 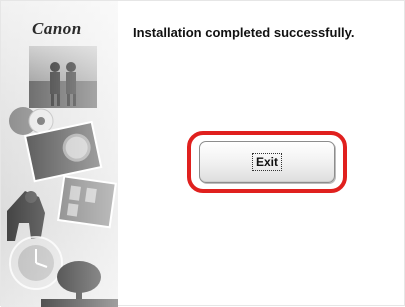 What do you see at coordinates (57, 28) in the screenshot?
I see `brand-logo: Canon` at bounding box center [57, 28].